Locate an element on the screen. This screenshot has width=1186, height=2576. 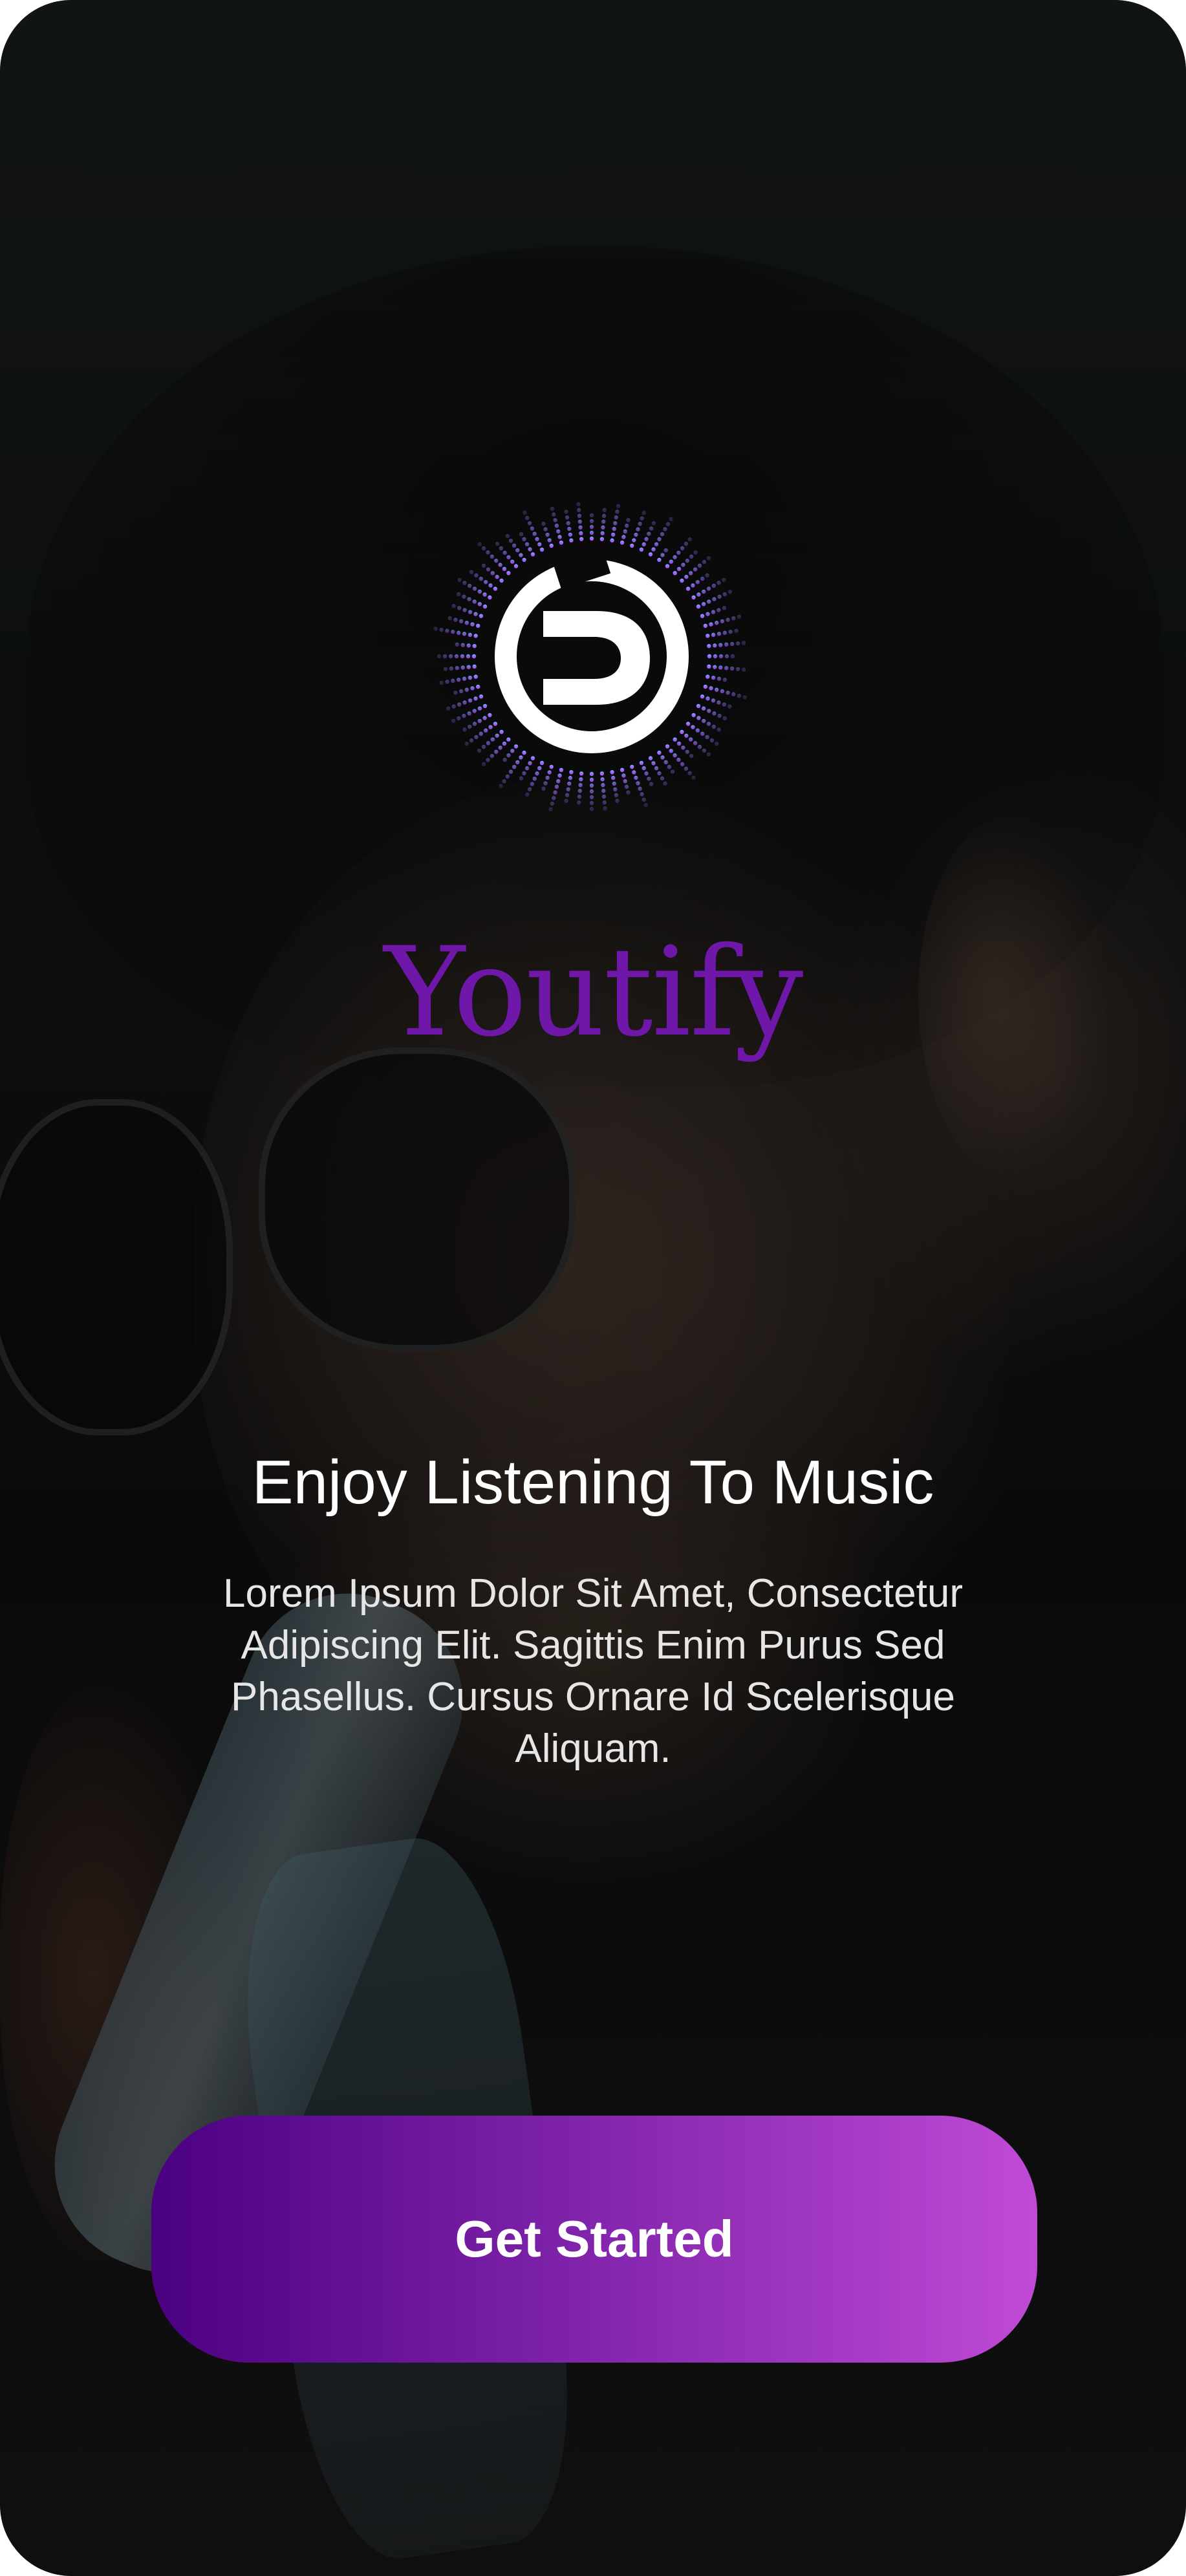
get-started-button: Get Started is located at coordinates (594, 2239).